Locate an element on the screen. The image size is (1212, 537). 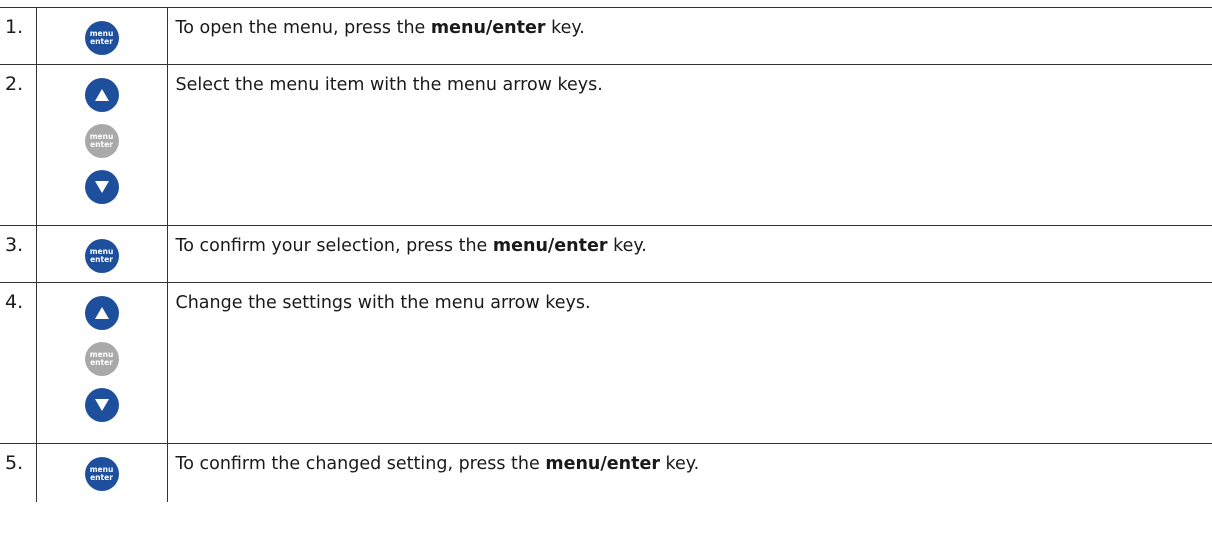
step-number: 1. is located at coordinates (18, 36).